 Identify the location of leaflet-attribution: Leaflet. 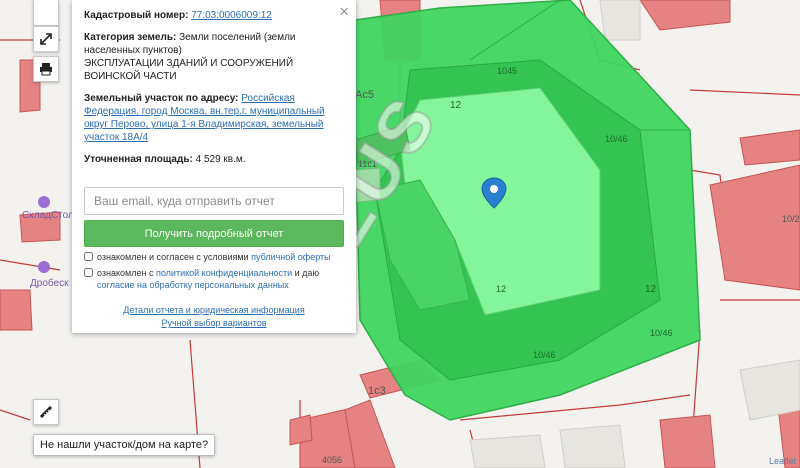
(782, 461).